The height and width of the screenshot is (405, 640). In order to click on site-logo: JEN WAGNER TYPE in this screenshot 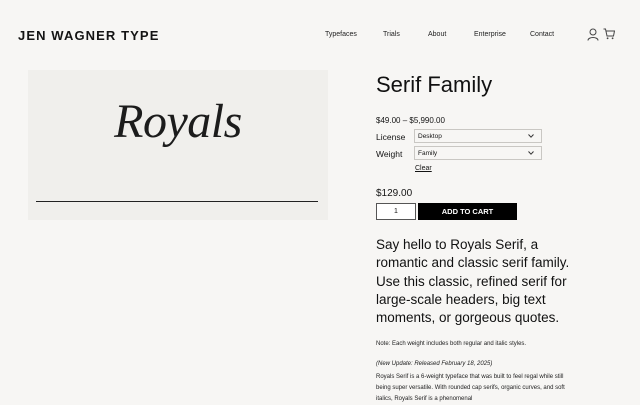, I will do `click(88, 35)`.